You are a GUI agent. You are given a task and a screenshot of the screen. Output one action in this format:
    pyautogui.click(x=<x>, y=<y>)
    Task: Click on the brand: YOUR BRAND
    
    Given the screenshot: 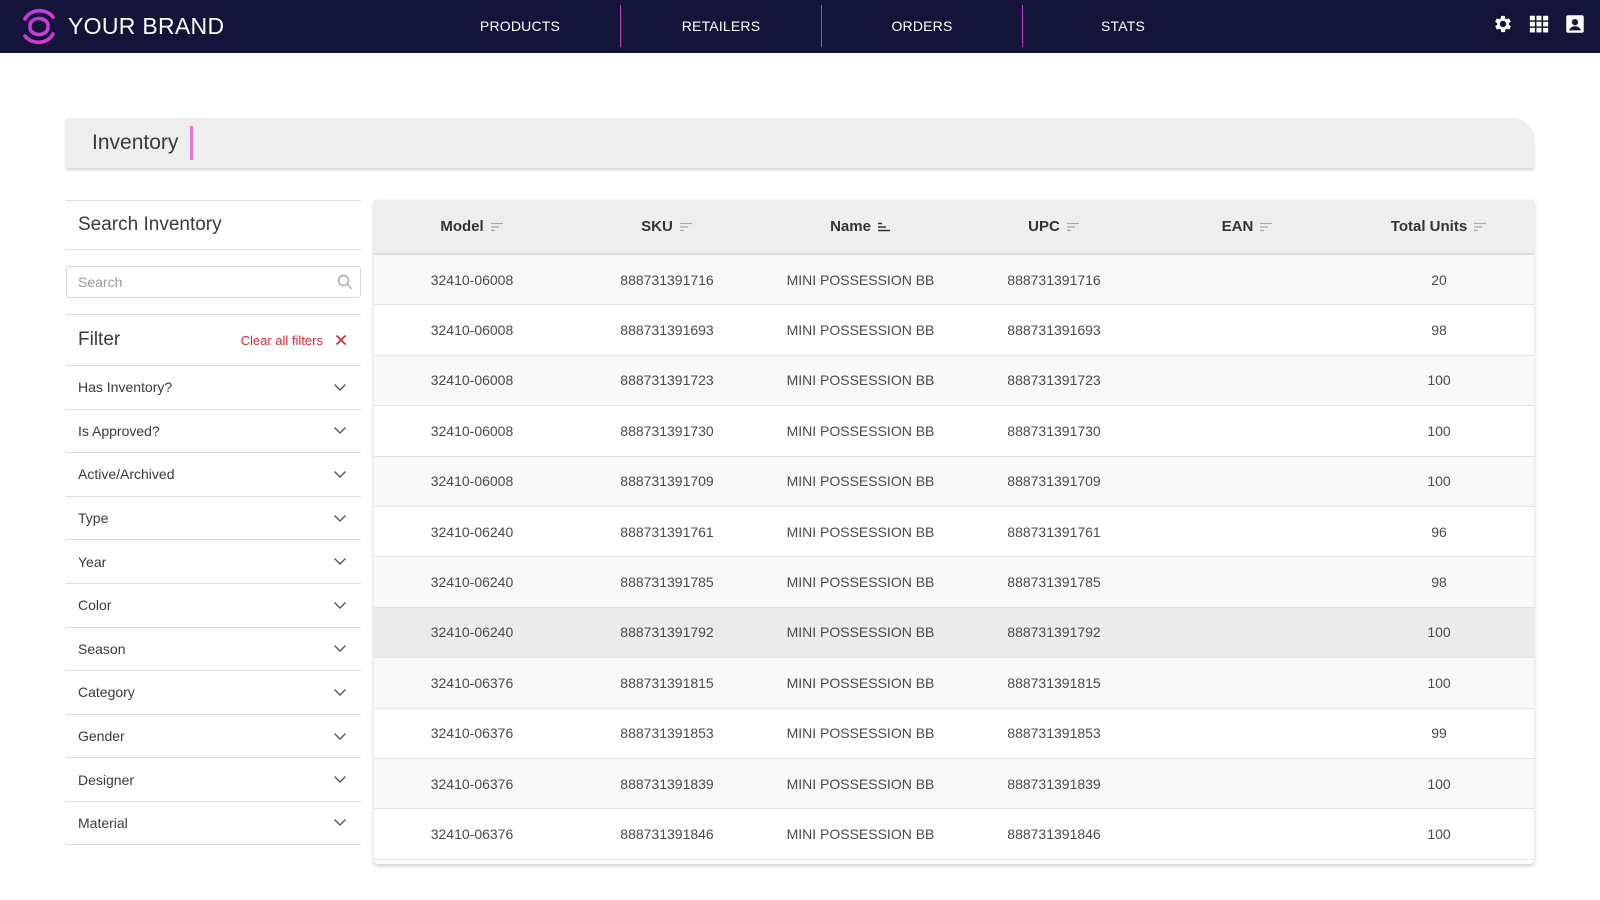 What is the action you would take?
    pyautogui.click(x=122, y=26)
    